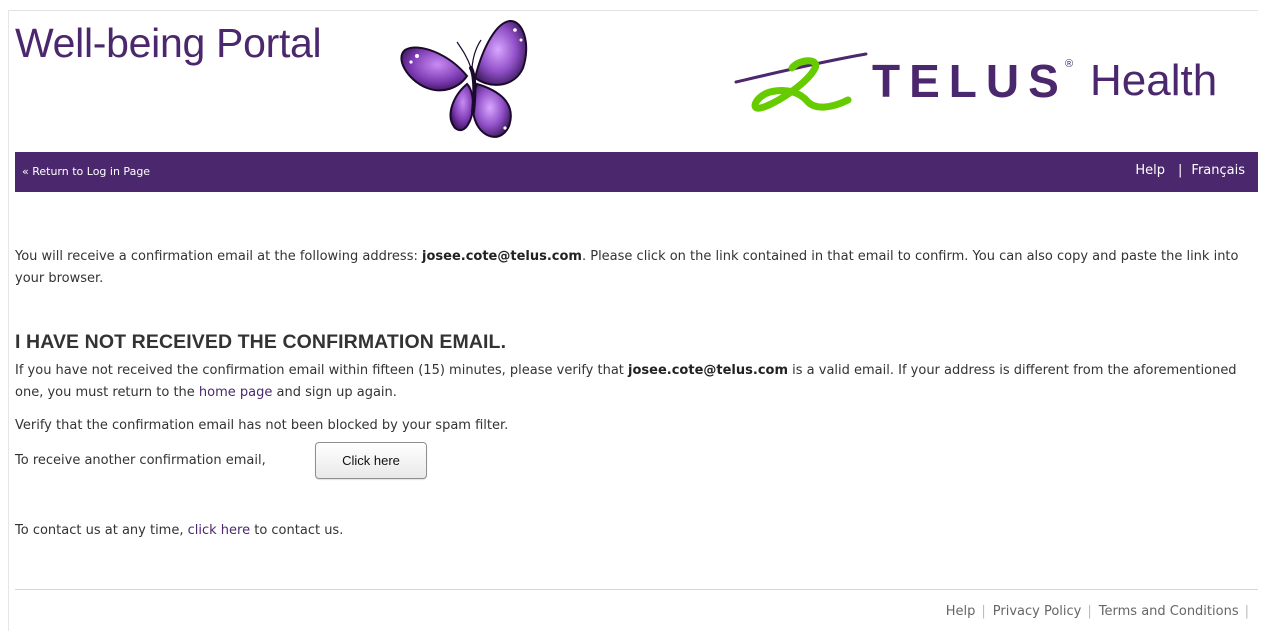  Describe the element at coordinates (636, 589) in the screenshot. I see `footer-divider` at that location.